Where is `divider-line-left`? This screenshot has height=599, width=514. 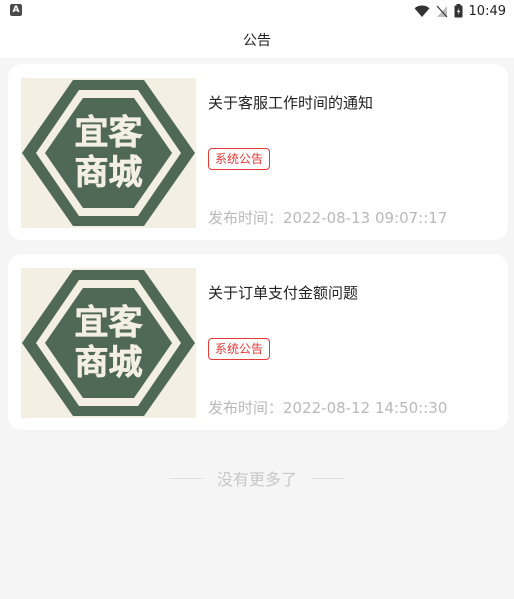
divider-line-left is located at coordinates (185, 478).